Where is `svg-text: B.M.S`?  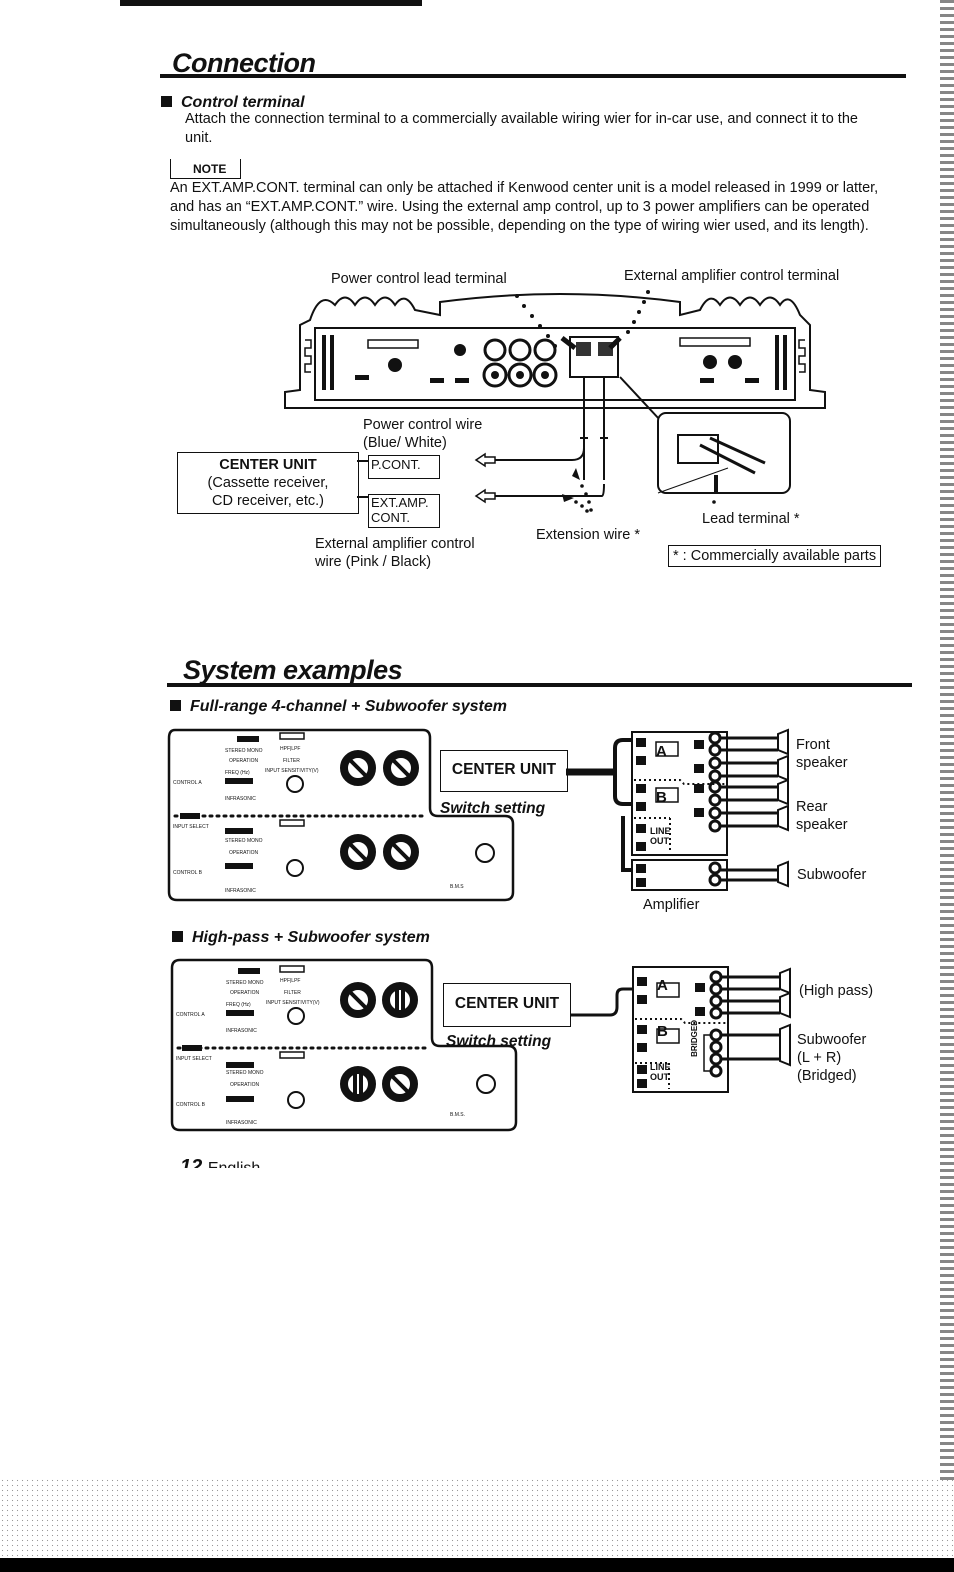 svg-text: B.M.S is located at coordinates (457, 887).